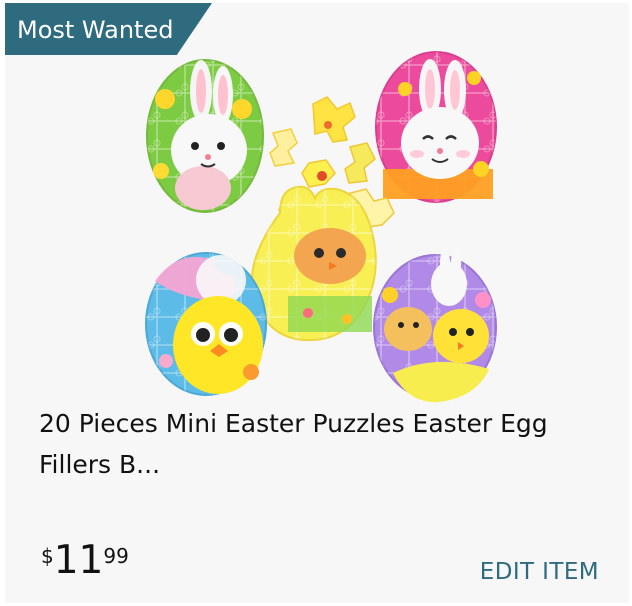  What do you see at coordinates (206, 324) in the screenshot?
I see `chick-egg` at bounding box center [206, 324].